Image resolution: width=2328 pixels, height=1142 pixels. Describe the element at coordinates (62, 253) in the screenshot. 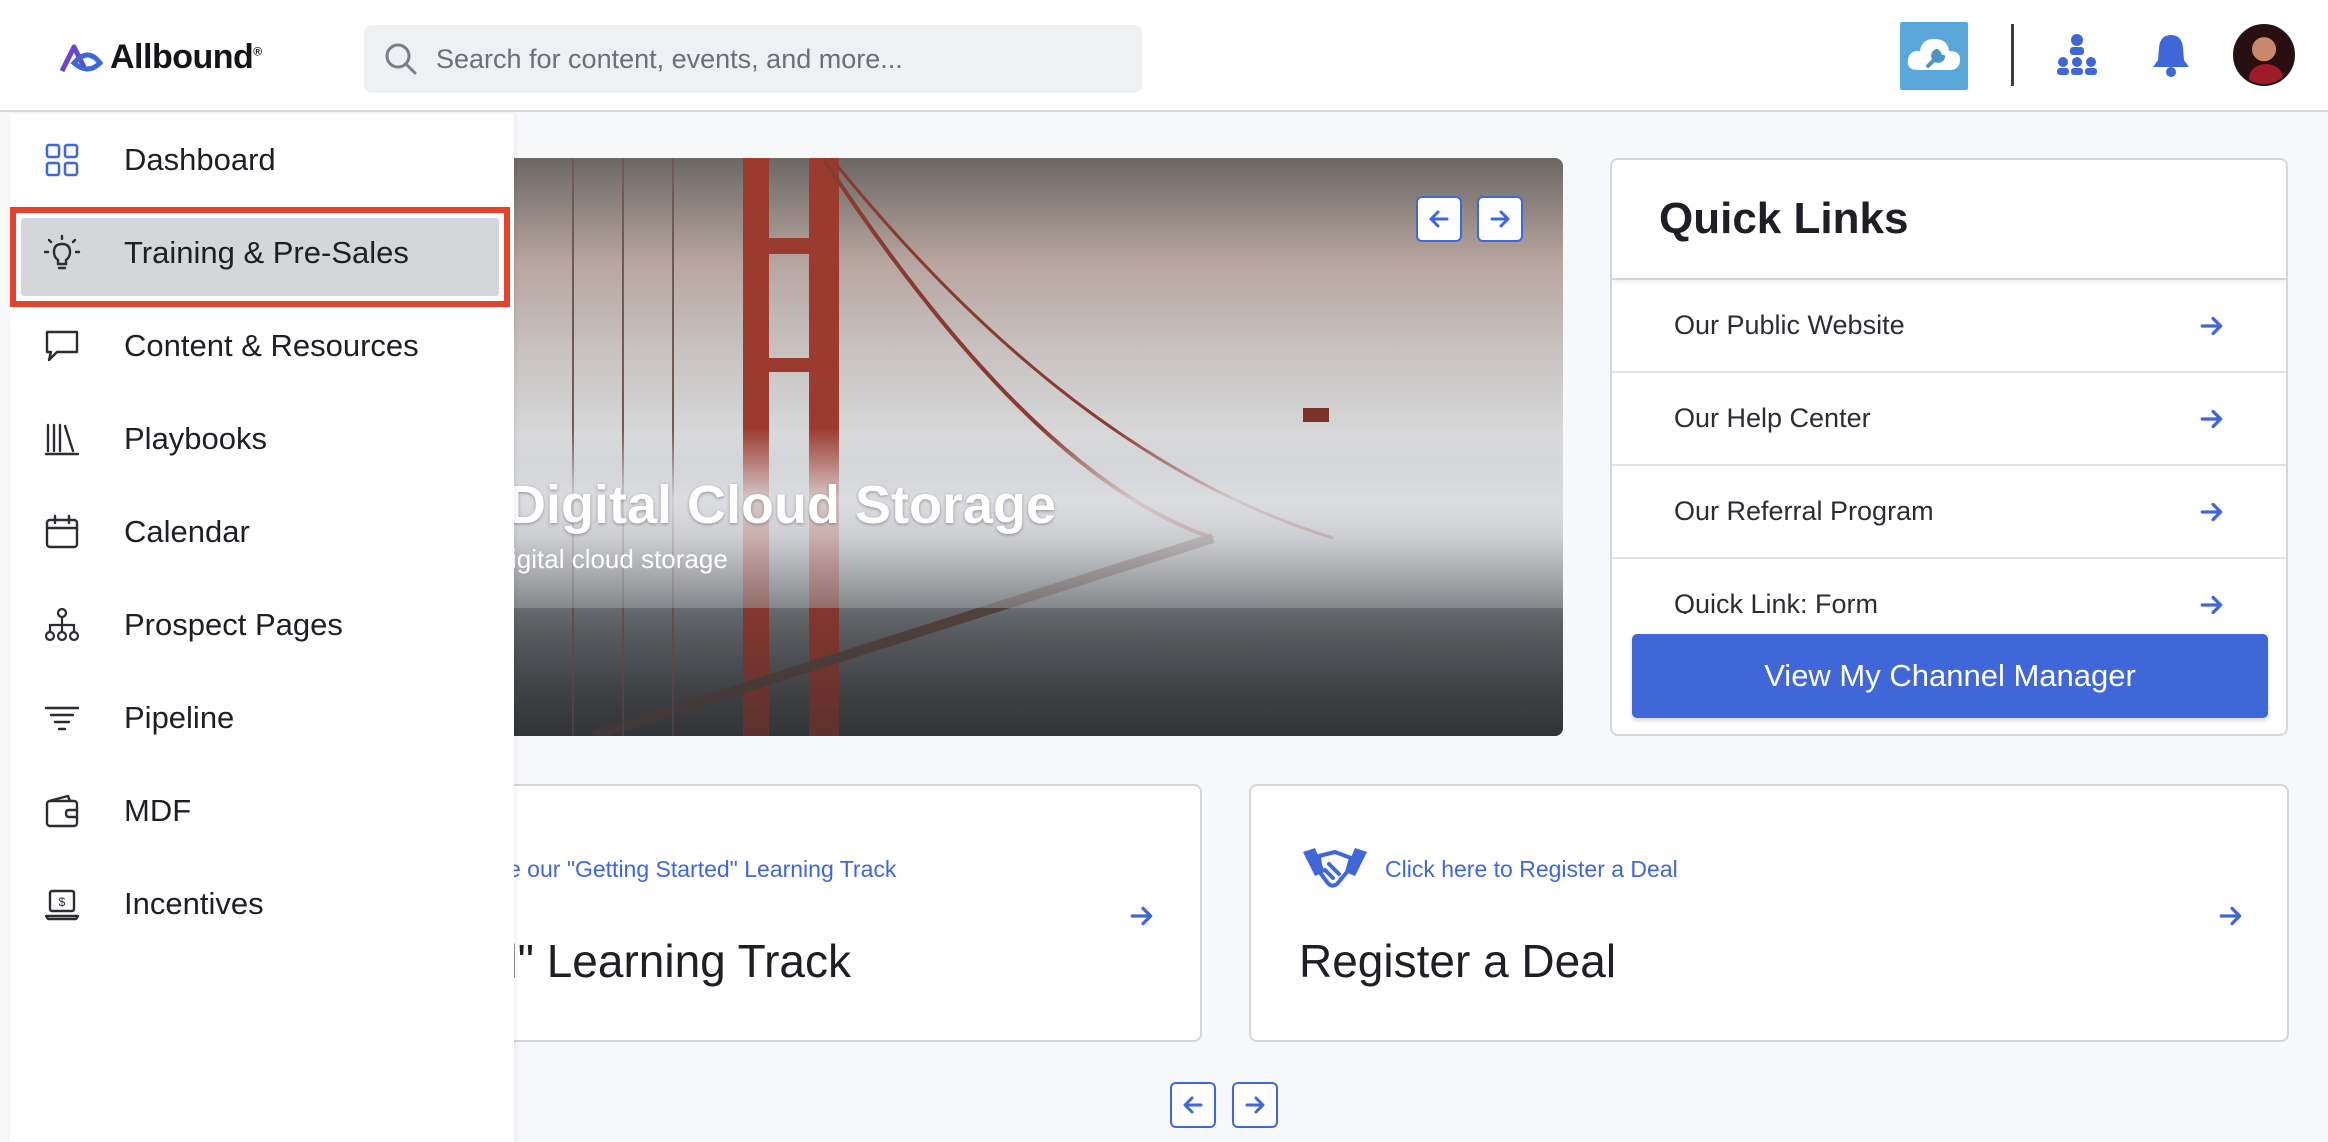

I see `lightbulb-icon` at that location.